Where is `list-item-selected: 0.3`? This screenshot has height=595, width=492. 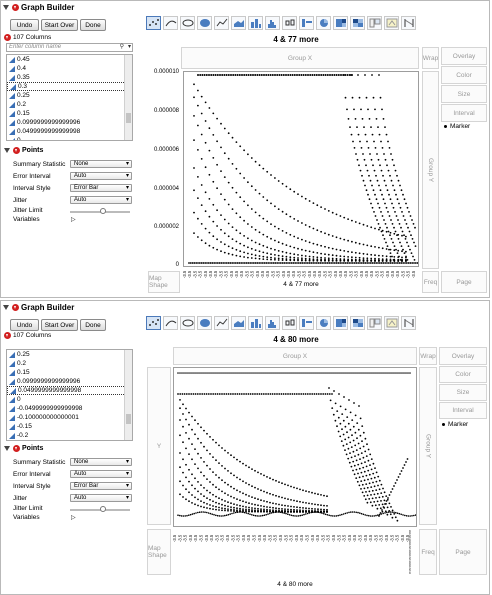 list-item-selected: 0.3 is located at coordinates (69, 86).